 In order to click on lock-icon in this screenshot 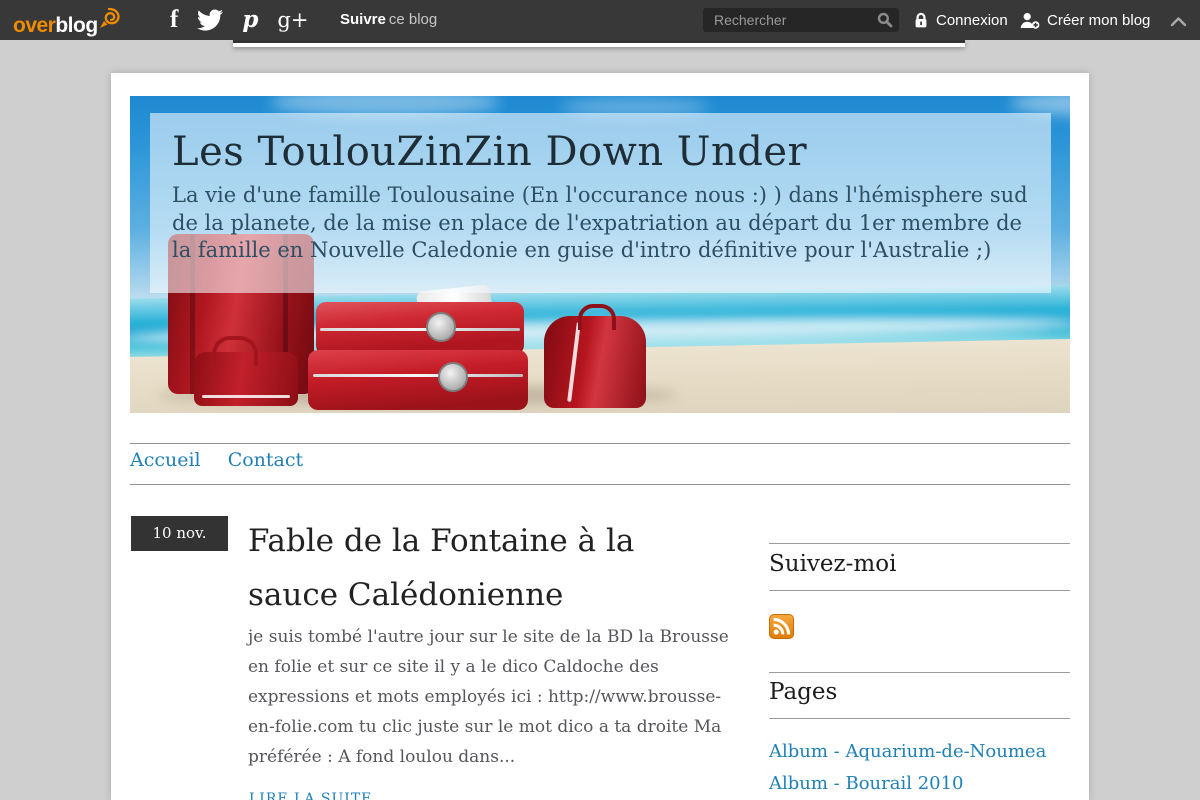, I will do `click(921, 19)`.